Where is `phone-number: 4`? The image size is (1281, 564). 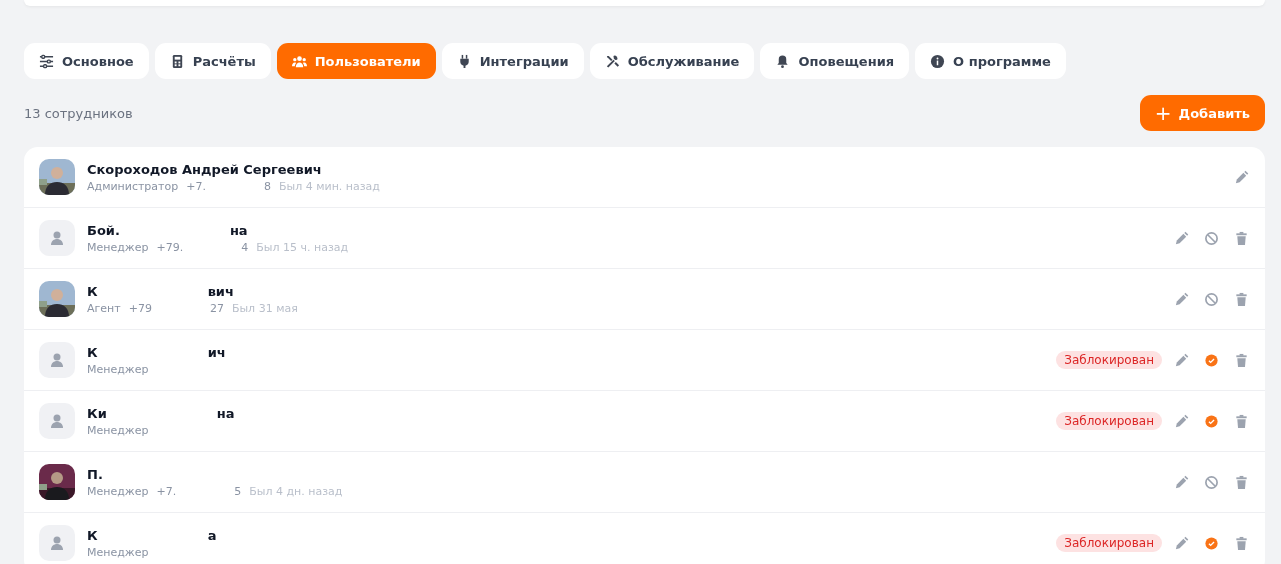 phone-number: 4 is located at coordinates (245, 247).